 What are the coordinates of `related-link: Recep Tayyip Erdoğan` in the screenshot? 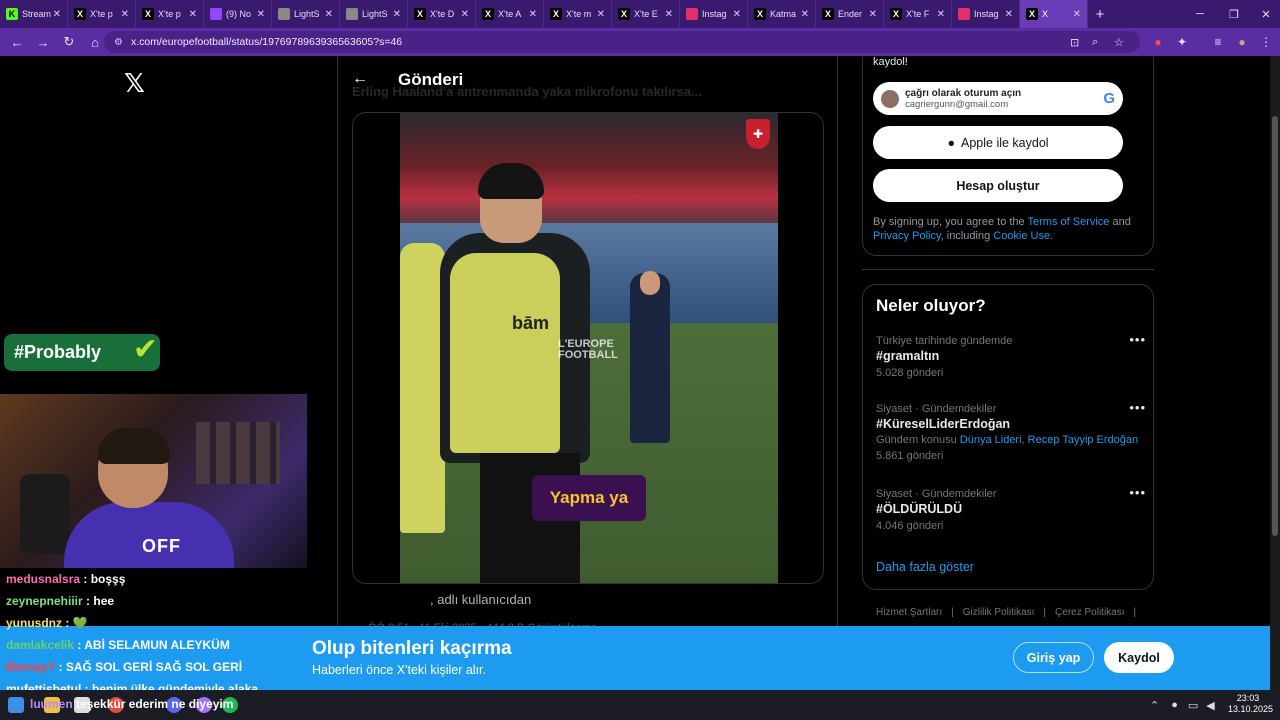 It's located at (1083, 440).